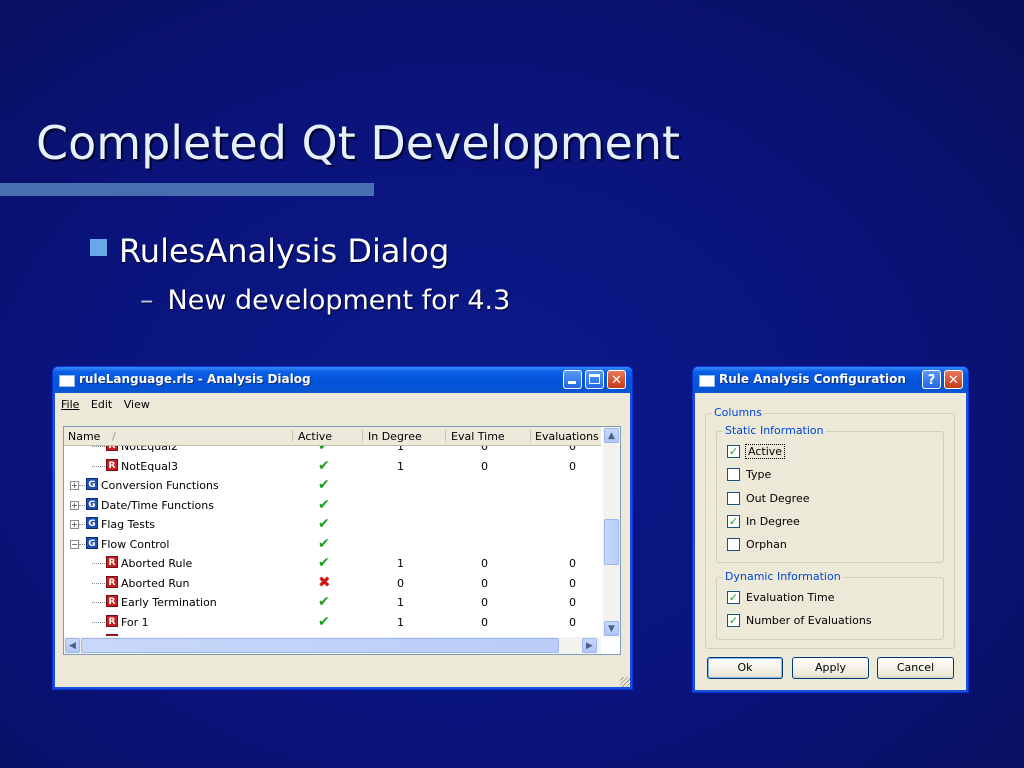  I want to click on tree-row: R Aborted Run ✖ 0 0 0, so click(332, 583).